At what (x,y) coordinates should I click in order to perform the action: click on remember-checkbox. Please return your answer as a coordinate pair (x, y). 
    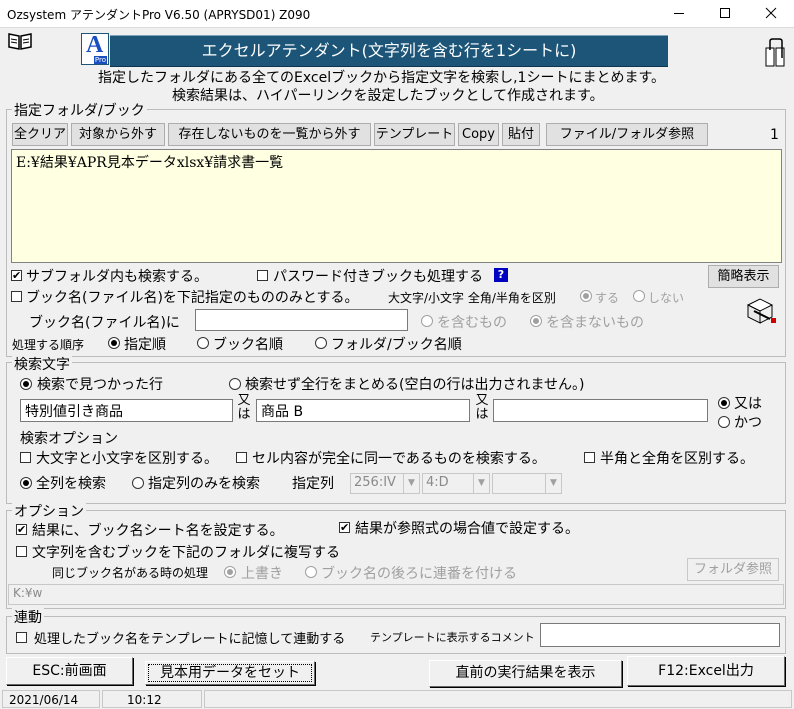
    Looking at the image, I should click on (21, 637).